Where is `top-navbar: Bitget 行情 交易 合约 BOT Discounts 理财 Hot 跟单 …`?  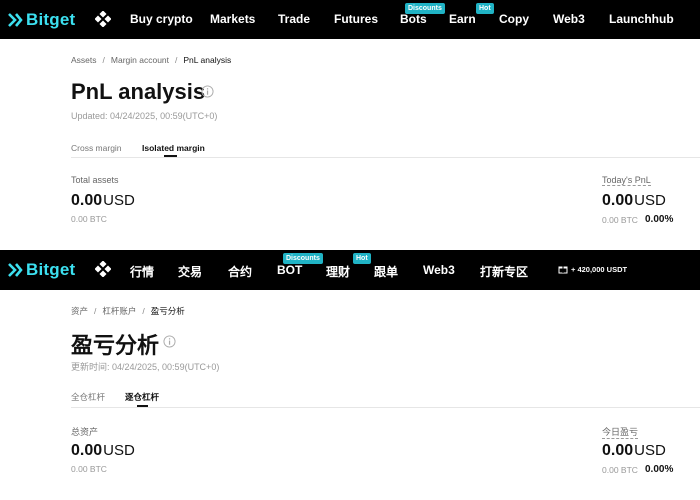 top-navbar: Bitget 行情 交易 合约 BOT Discounts 理财 Hot 跟单 … is located at coordinates (350, 270).